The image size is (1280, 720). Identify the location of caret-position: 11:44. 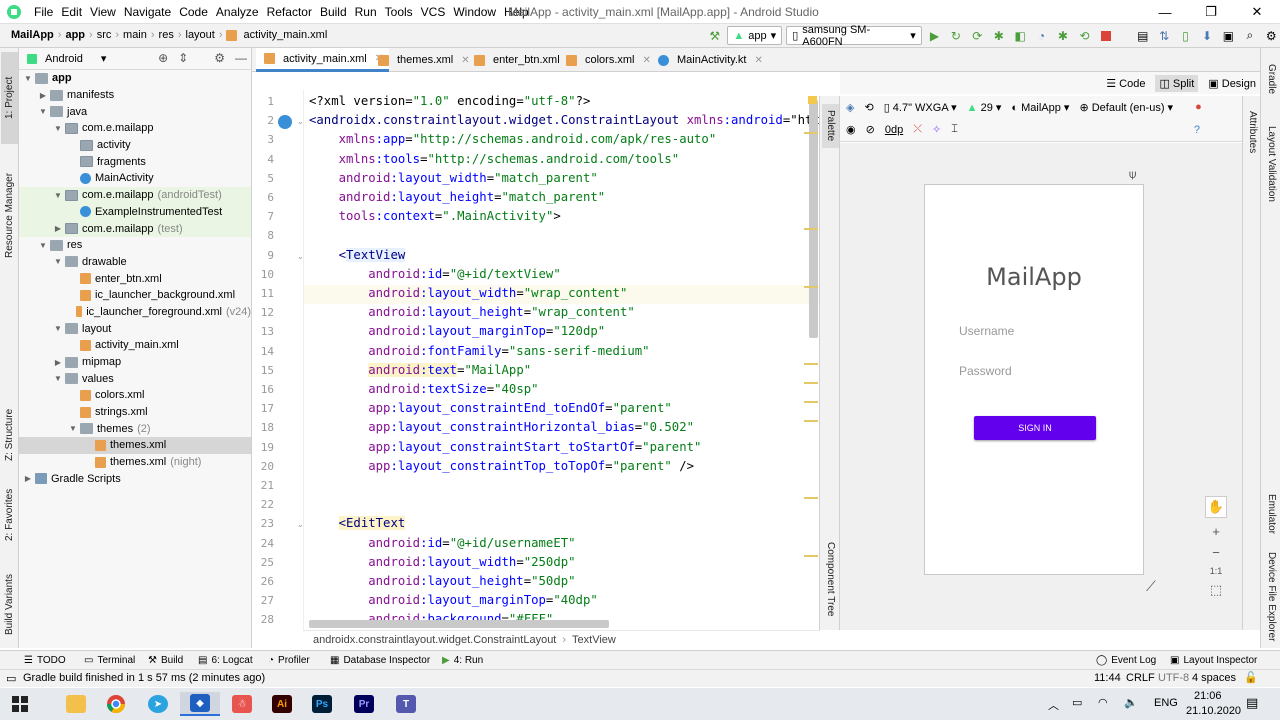
(1107, 678).